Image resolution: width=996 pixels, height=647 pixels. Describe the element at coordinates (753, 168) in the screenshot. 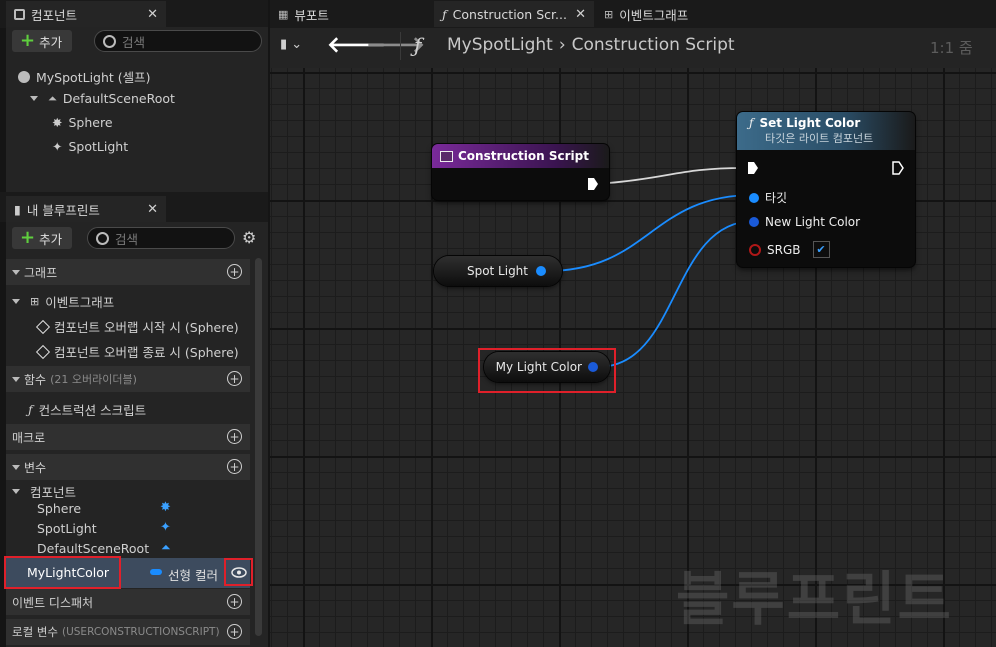

I see `exec-in-pin-icon` at that location.